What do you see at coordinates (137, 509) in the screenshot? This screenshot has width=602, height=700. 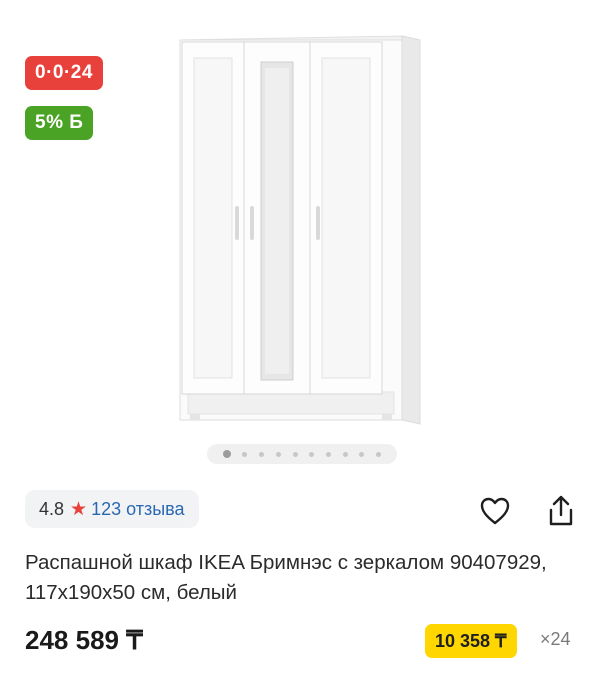 I see `reviews-link: 123 отзыва` at bounding box center [137, 509].